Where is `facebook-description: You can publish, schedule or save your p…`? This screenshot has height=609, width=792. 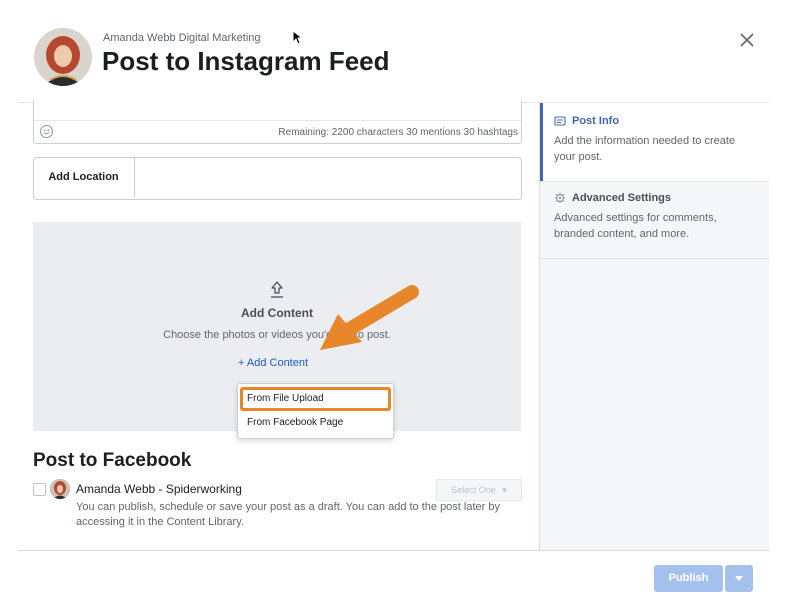 facebook-description: You can publish, schedule or save your p… is located at coordinates (288, 514).